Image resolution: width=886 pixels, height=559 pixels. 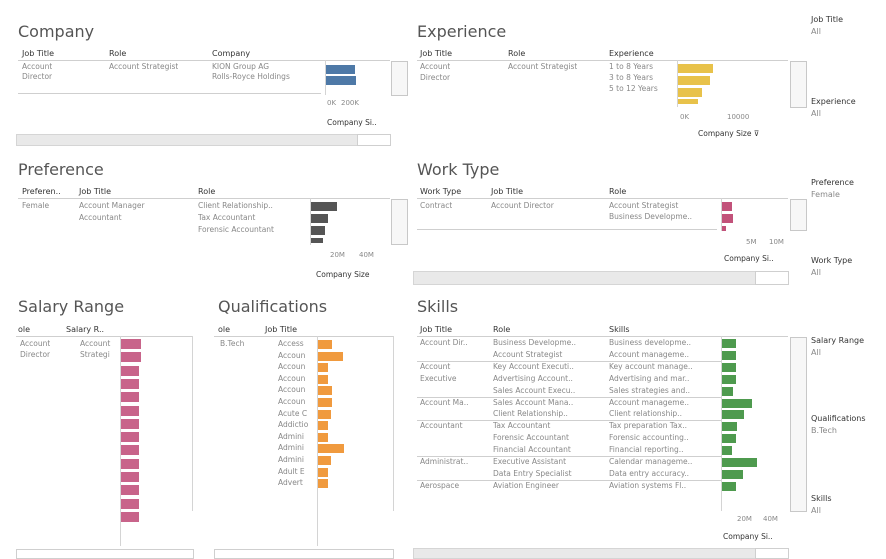 I want to click on experience-header-job-title: Job Title, so click(x=436, y=53).